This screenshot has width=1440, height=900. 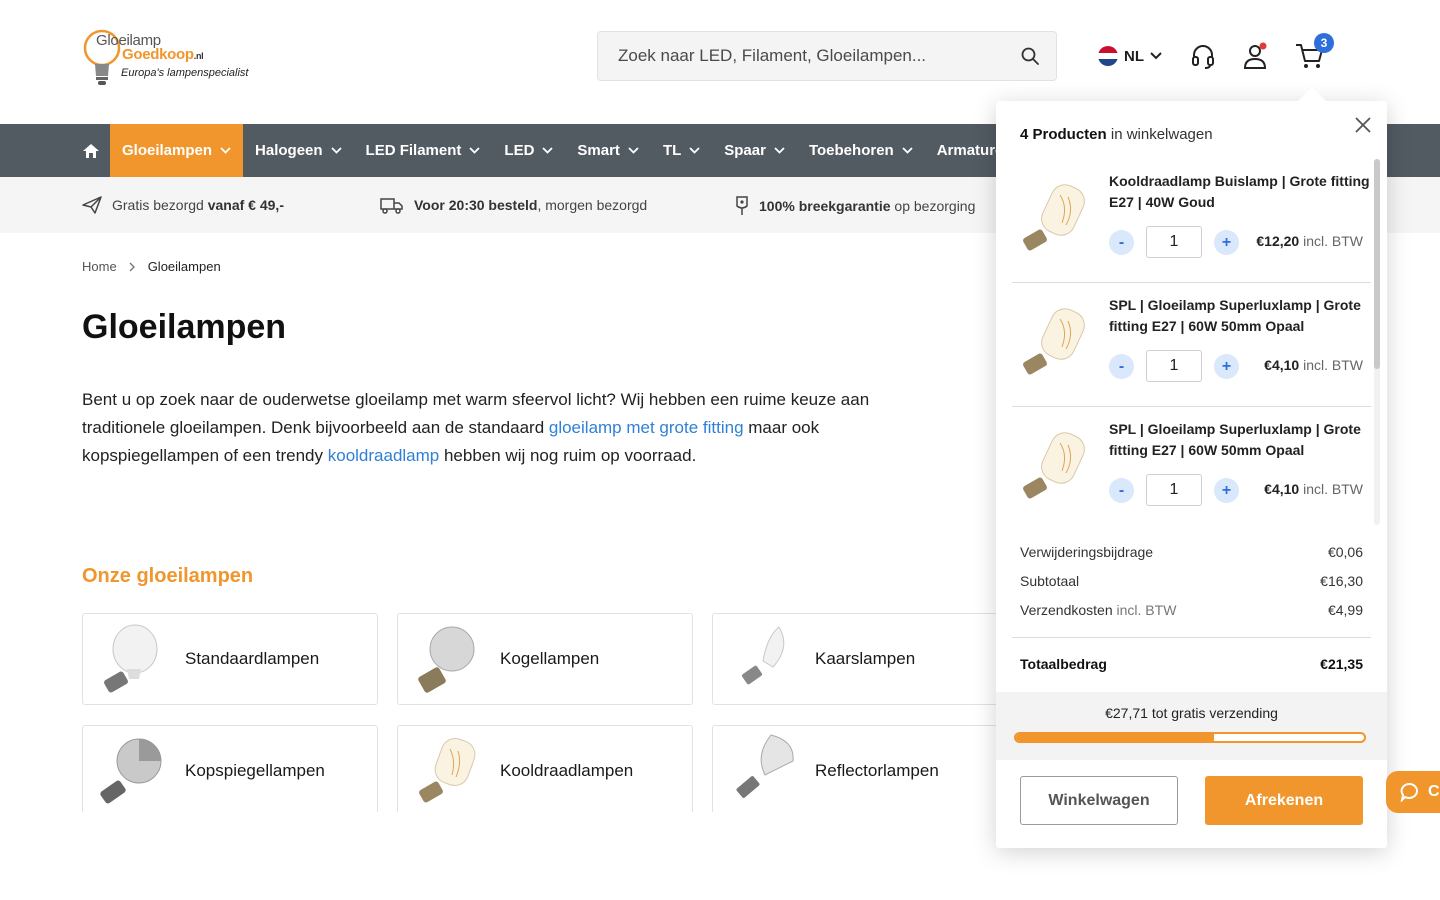 I want to click on category-name: Kogellampen, so click(x=550, y=658).